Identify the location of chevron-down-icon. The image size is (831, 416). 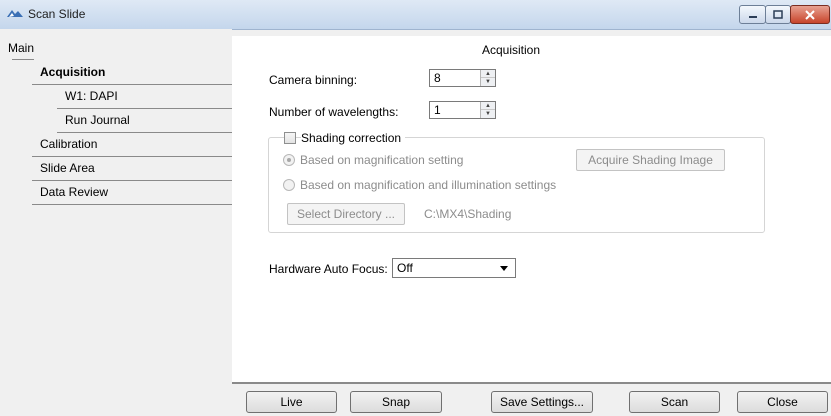
(504, 268).